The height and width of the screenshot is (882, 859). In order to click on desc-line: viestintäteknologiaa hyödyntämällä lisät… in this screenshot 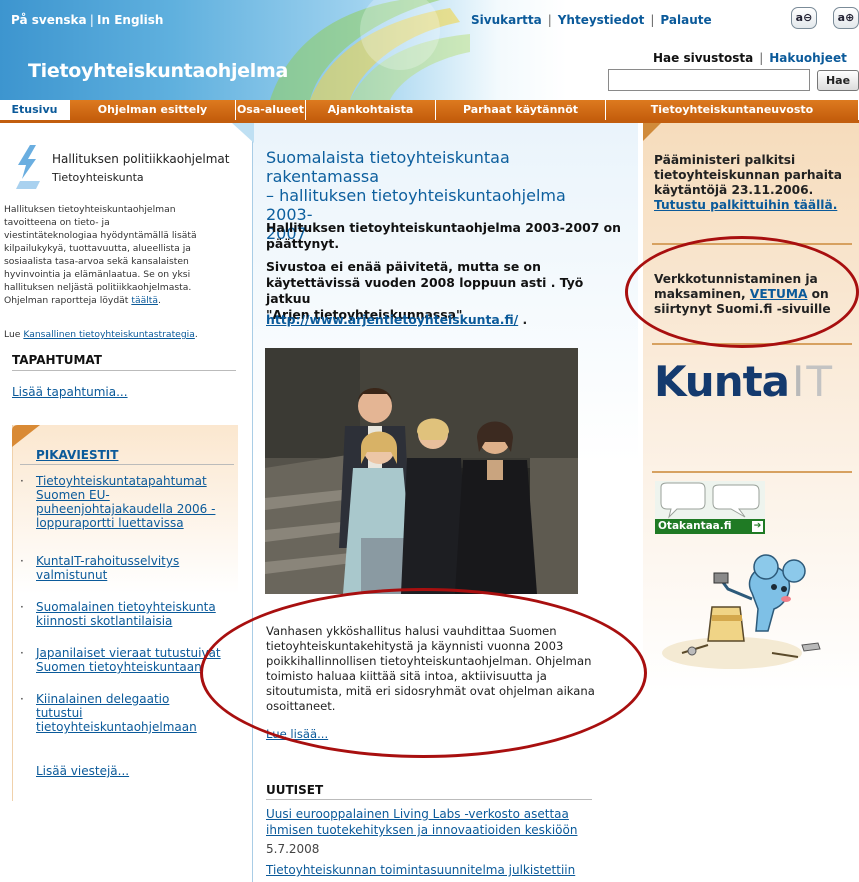, I will do `click(100, 235)`.